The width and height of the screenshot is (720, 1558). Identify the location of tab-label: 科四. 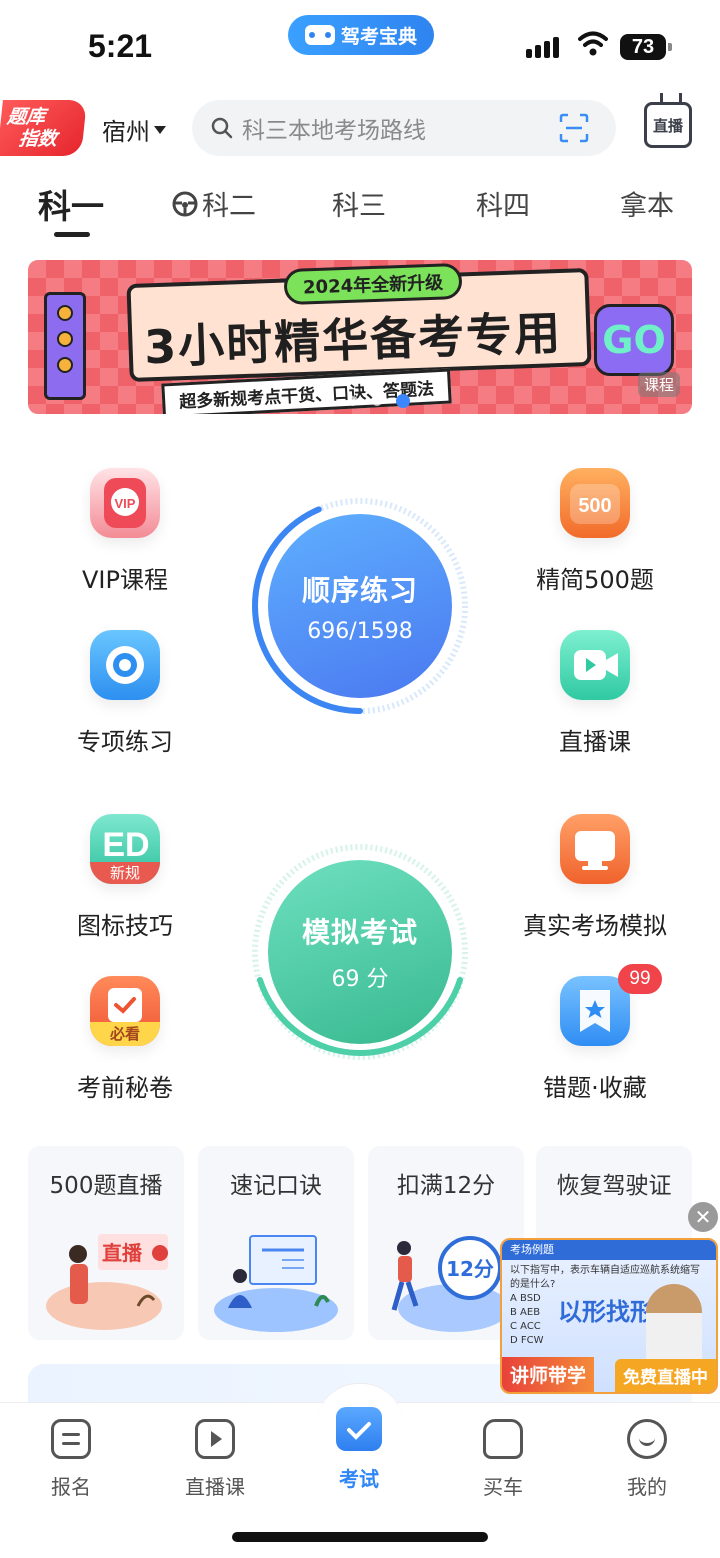
(503, 206).